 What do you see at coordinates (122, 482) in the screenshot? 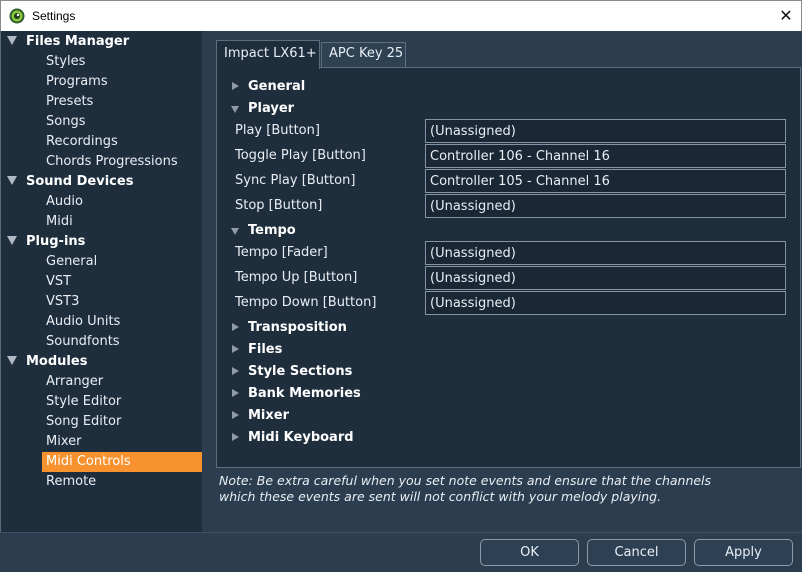
I see `sidebar-item-remote: Remote` at bounding box center [122, 482].